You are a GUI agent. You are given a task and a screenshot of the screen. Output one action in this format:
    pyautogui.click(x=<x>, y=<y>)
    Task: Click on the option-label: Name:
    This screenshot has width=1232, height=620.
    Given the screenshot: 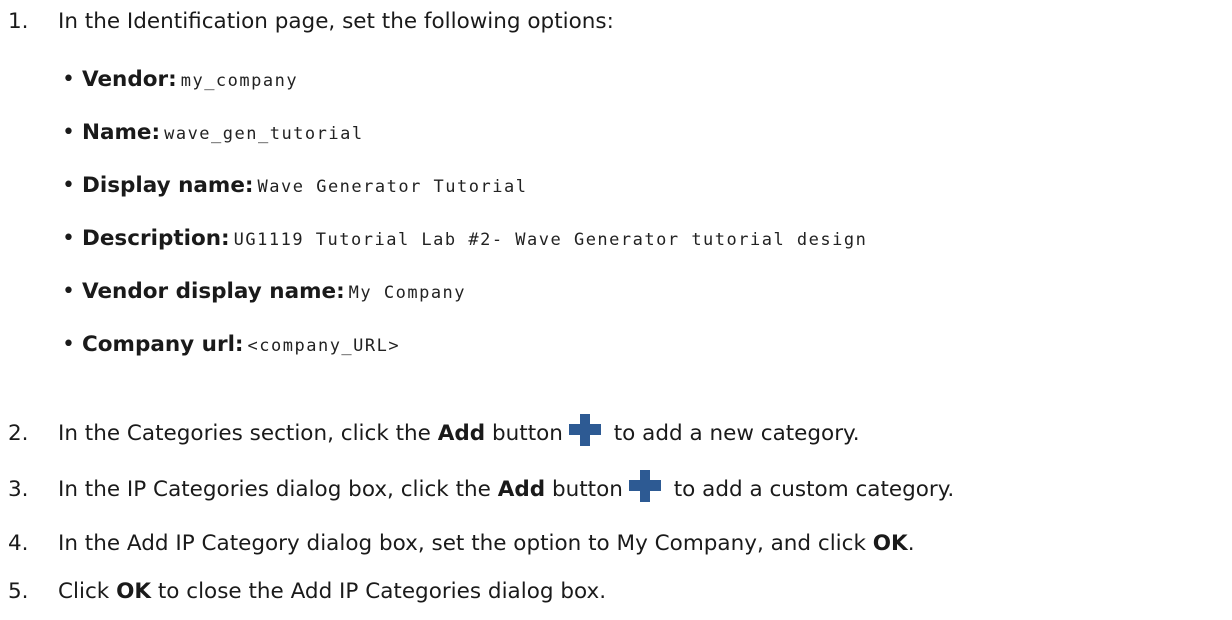 What is the action you would take?
    pyautogui.click(x=121, y=132)
    